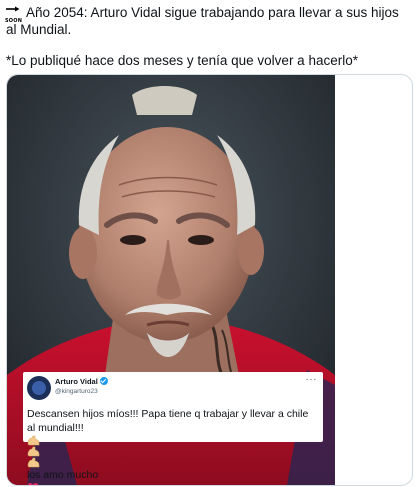 The height and width of the screenshot is (487, 417). Describe the element at coordinates (39, 388) in the screenshot. I see `avatar` at that location.